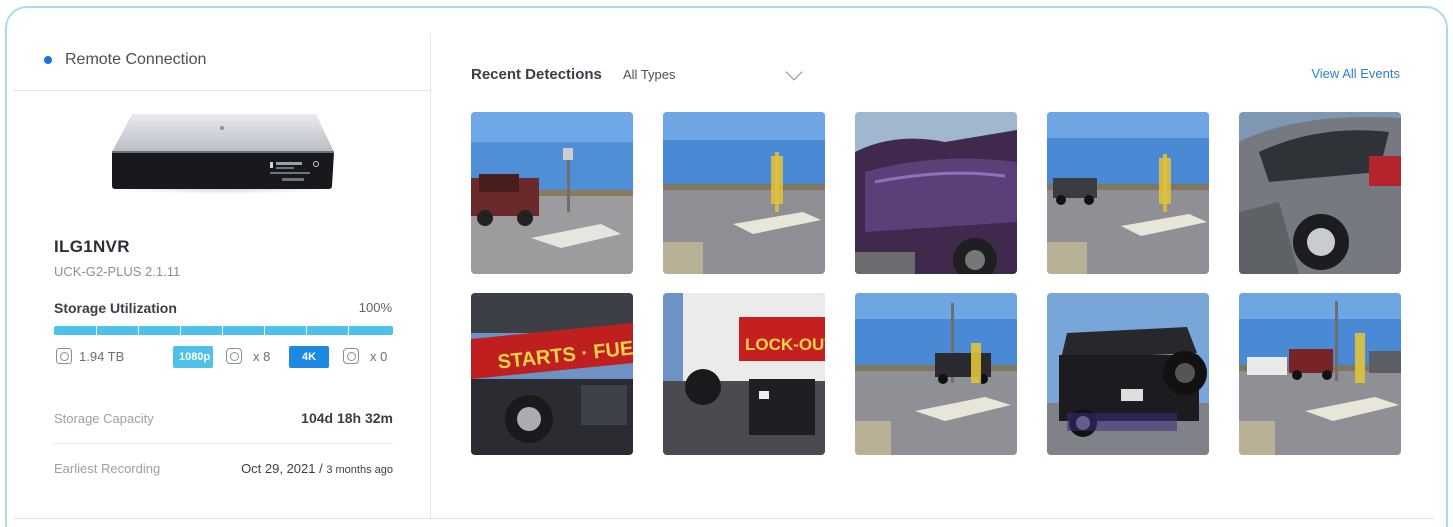 This screenshot has height=527, width=1453. I want to click on nvr-device-image, so click(223, 154).